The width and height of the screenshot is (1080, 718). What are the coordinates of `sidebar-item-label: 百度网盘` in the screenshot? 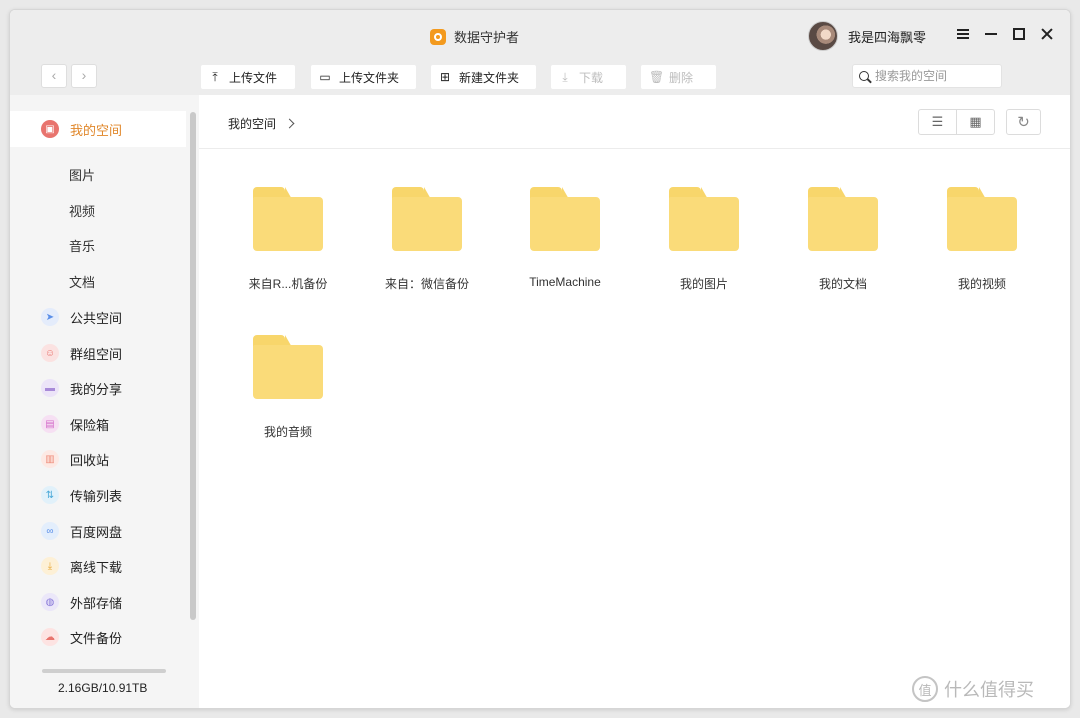 It's located at (96, 532).